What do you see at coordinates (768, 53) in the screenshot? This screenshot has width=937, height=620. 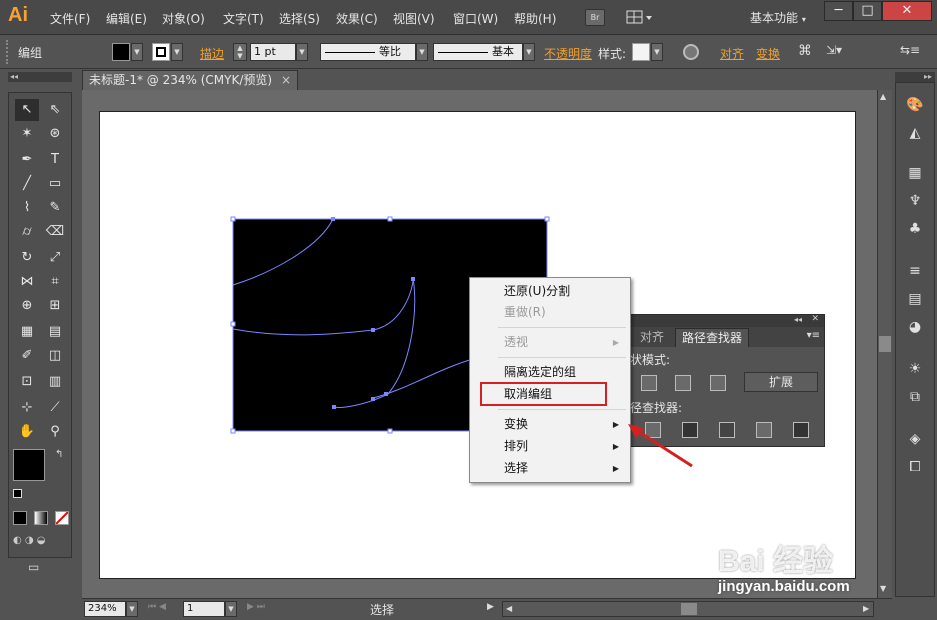 I see `transform-link: 变换` at bounding box center [768, 53].